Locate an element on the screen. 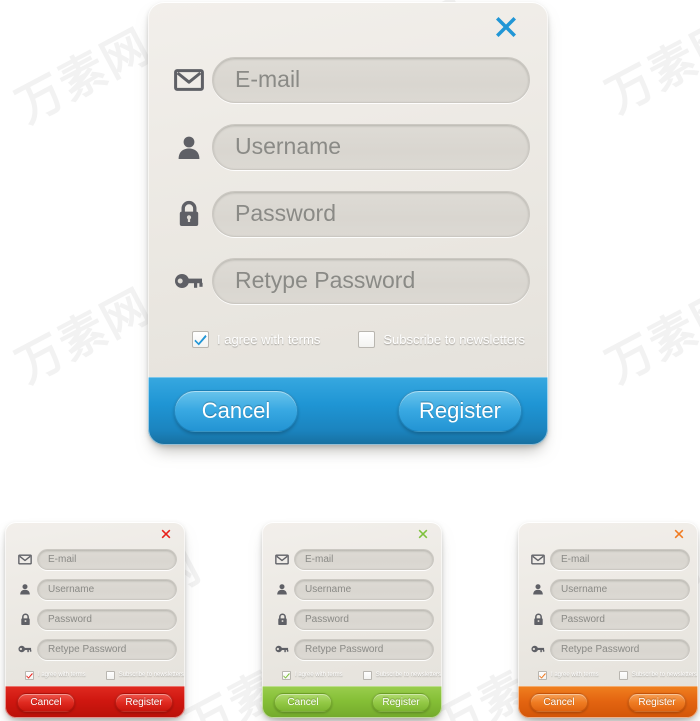 Image resolution: width=700 pixels, height=721 pixels. card-footer: Cancel Register is located at coordinates (352, 702).